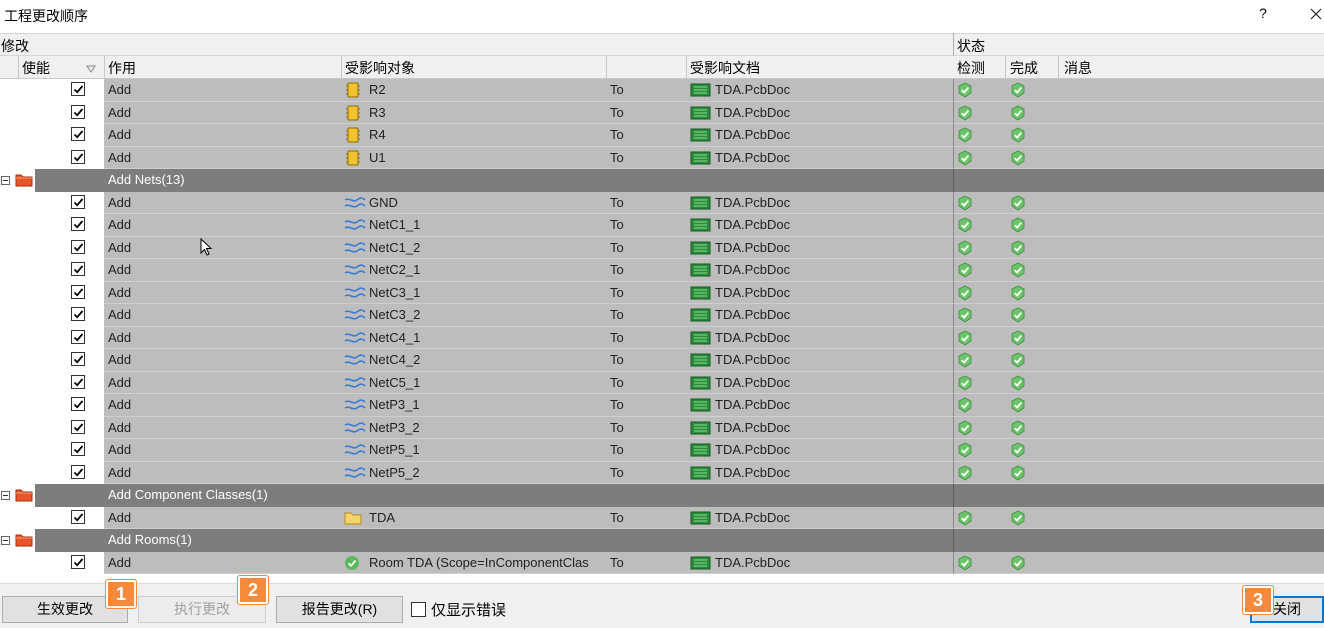  I want to click on header-done: 完成, so click(1024, 68).